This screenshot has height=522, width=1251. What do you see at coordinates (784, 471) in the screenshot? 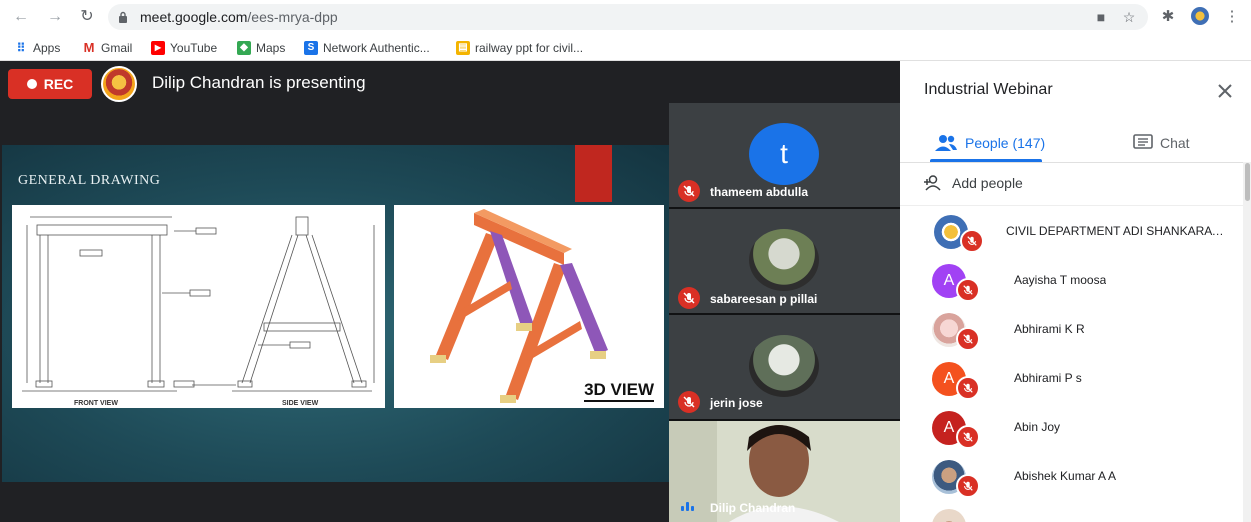
I see `participant-video-tile: Dilip Chandran` at bounding box center [784, 471].